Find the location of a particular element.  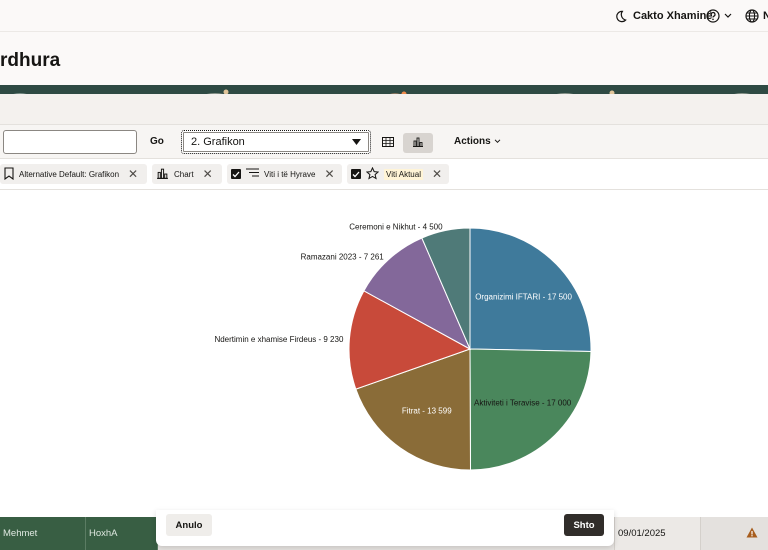

warning-icon is located at coordinates (752, 534).